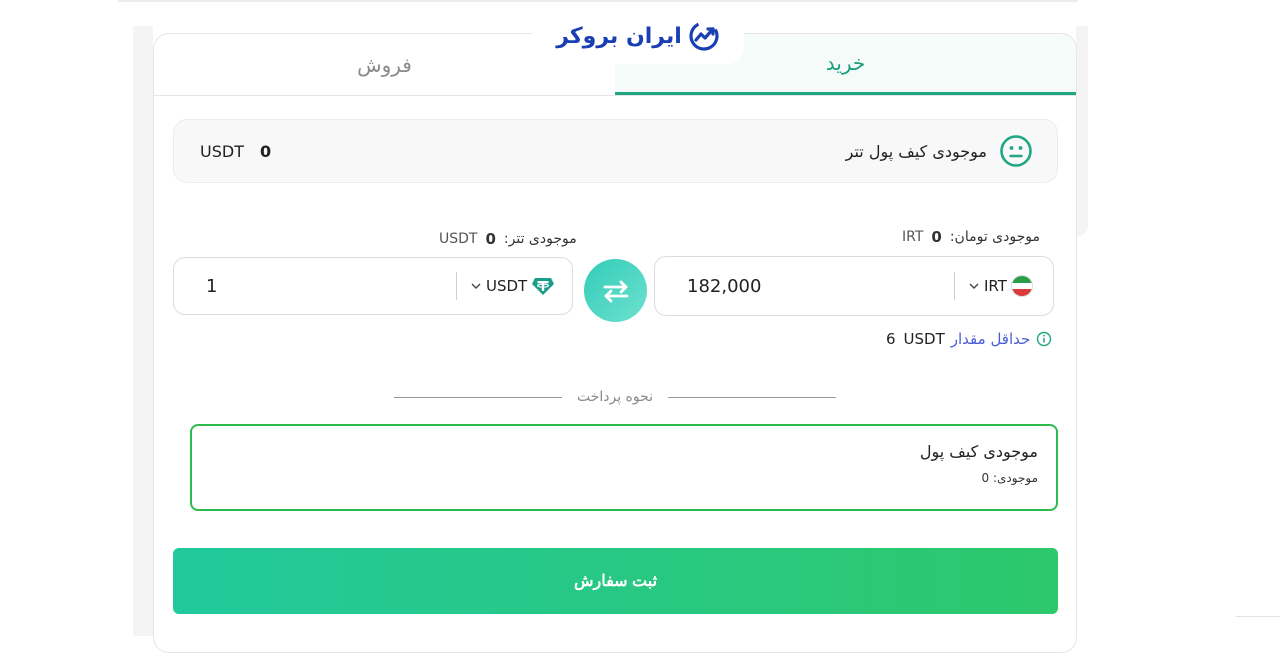 This screenshot has width=1280, height=653. I want to click on info-icon, so click(1044, 339).